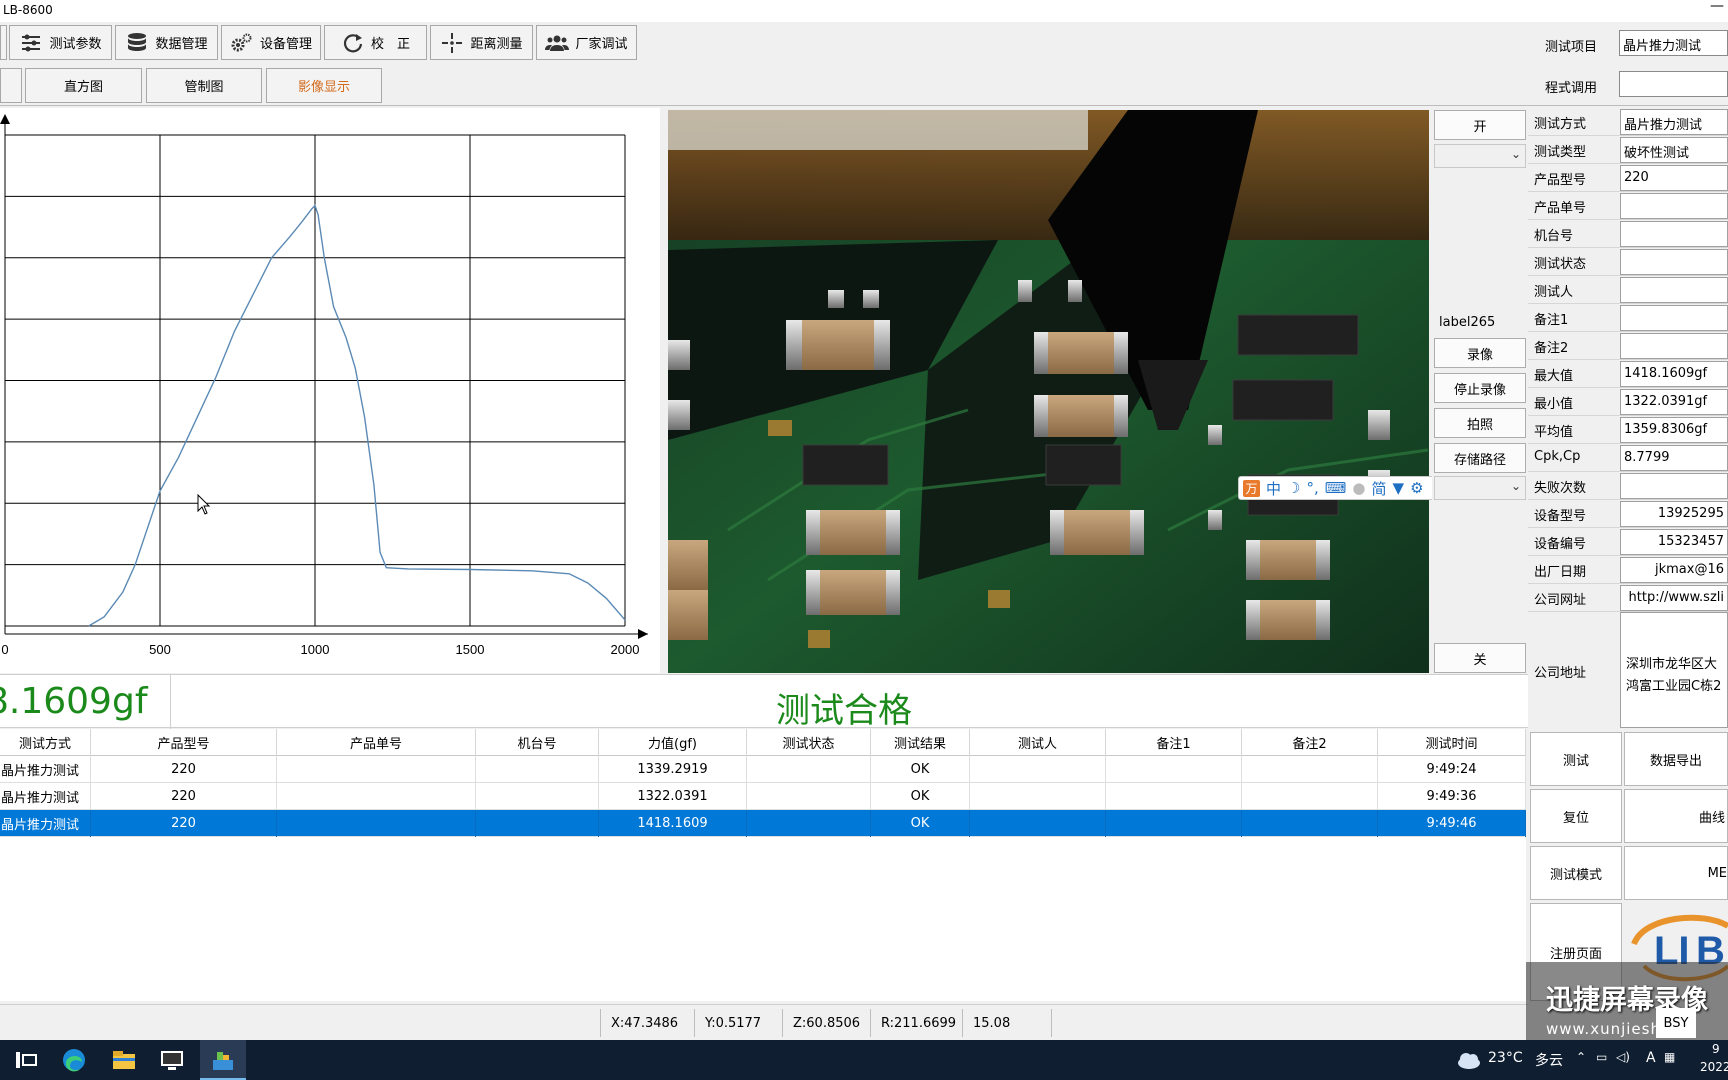 Image resolution: width=1728 pixels, height=1080 pixels. What do you see at coordinates (1714, 1067) in the screenshot?
I see `clock-date: 2022` at bounding box center [1714, 1067].